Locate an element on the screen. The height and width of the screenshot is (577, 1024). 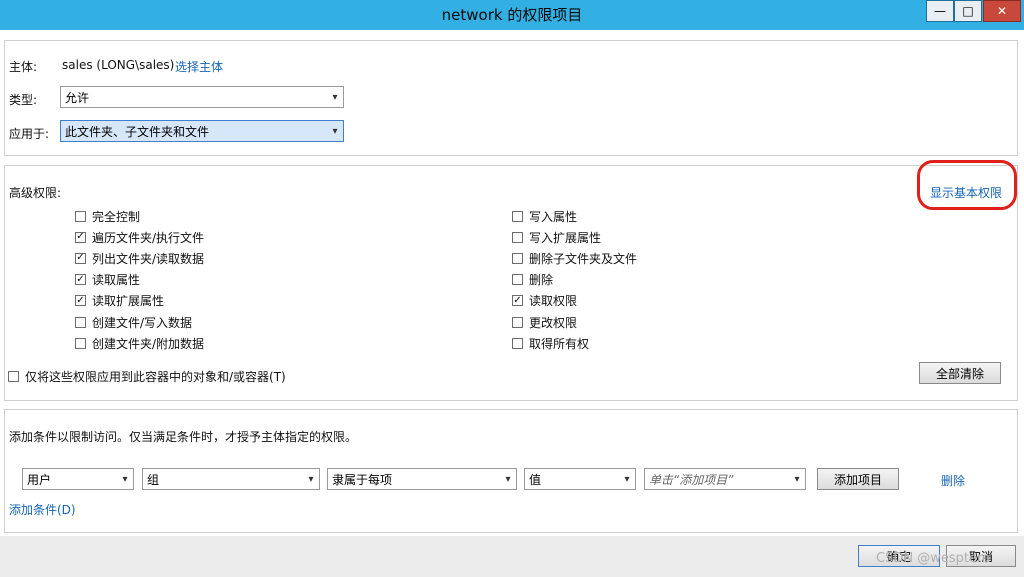
type-select-value: 允许 is located at coordinates (77, 97).